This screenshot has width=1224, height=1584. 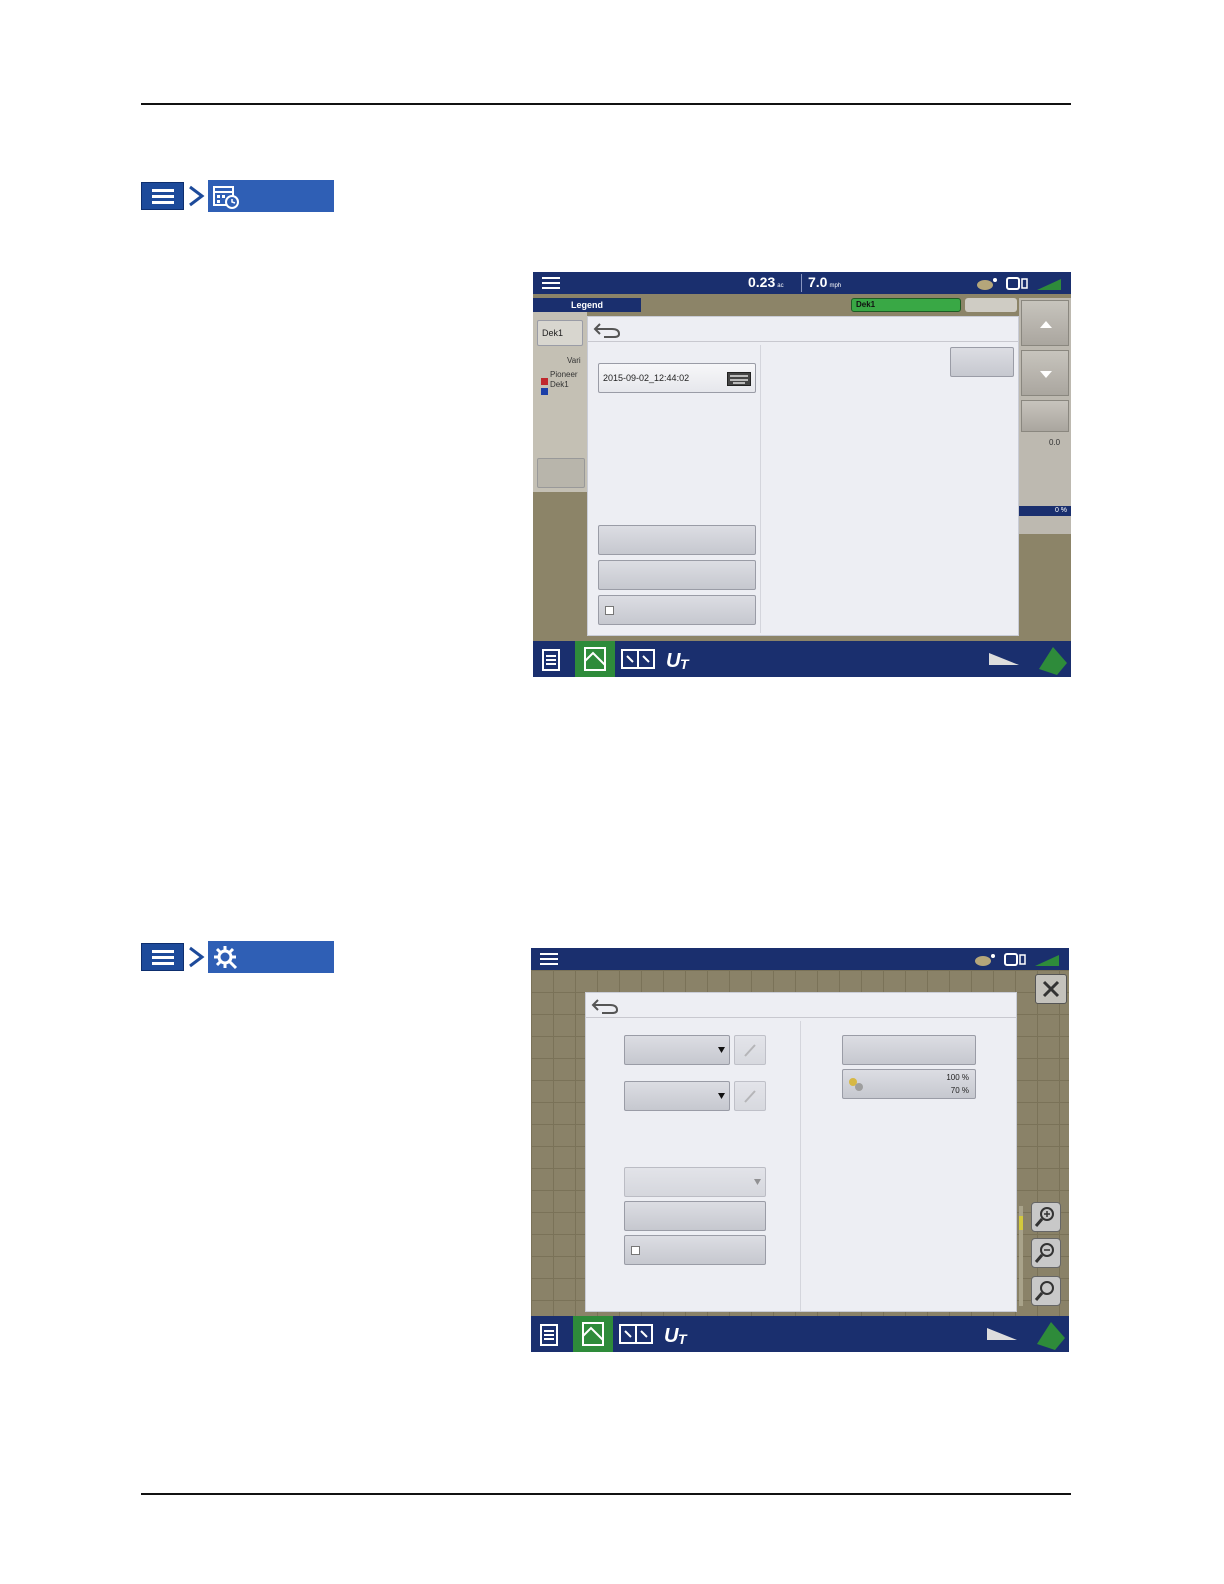 I want to click on header-rule, so click(x=606, y=104).